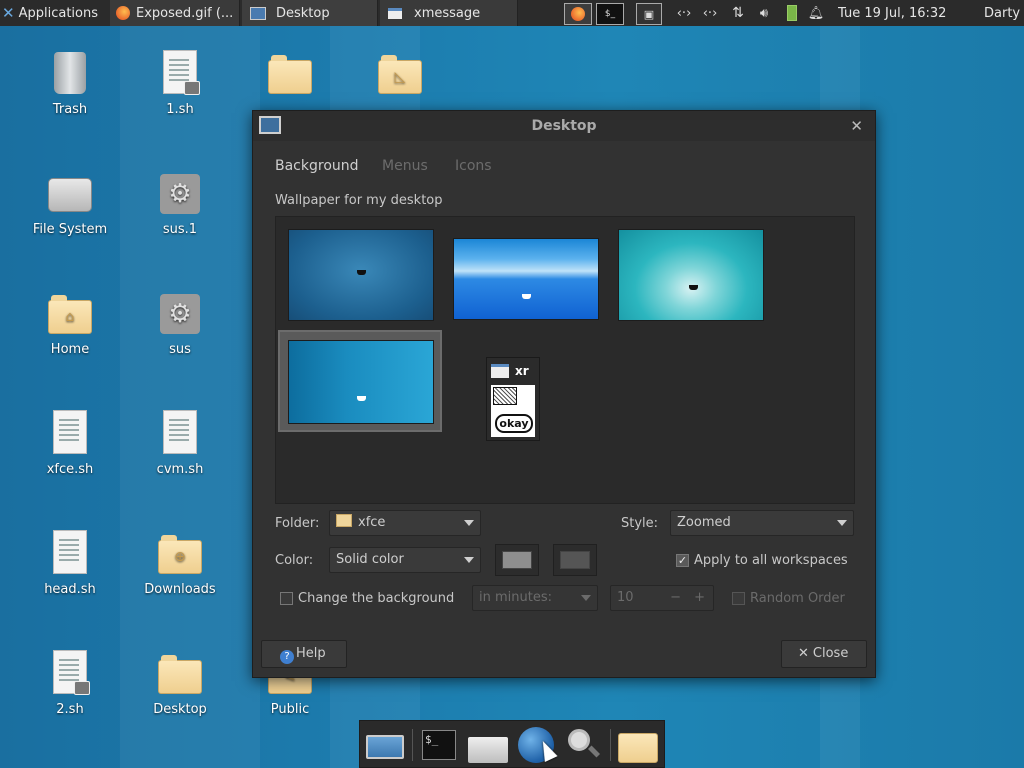 Image resolution: width=1024 pixels, height=768 pixels. I want to click on desktop-icon-sus: ⚙ sus, so click(180, 323).